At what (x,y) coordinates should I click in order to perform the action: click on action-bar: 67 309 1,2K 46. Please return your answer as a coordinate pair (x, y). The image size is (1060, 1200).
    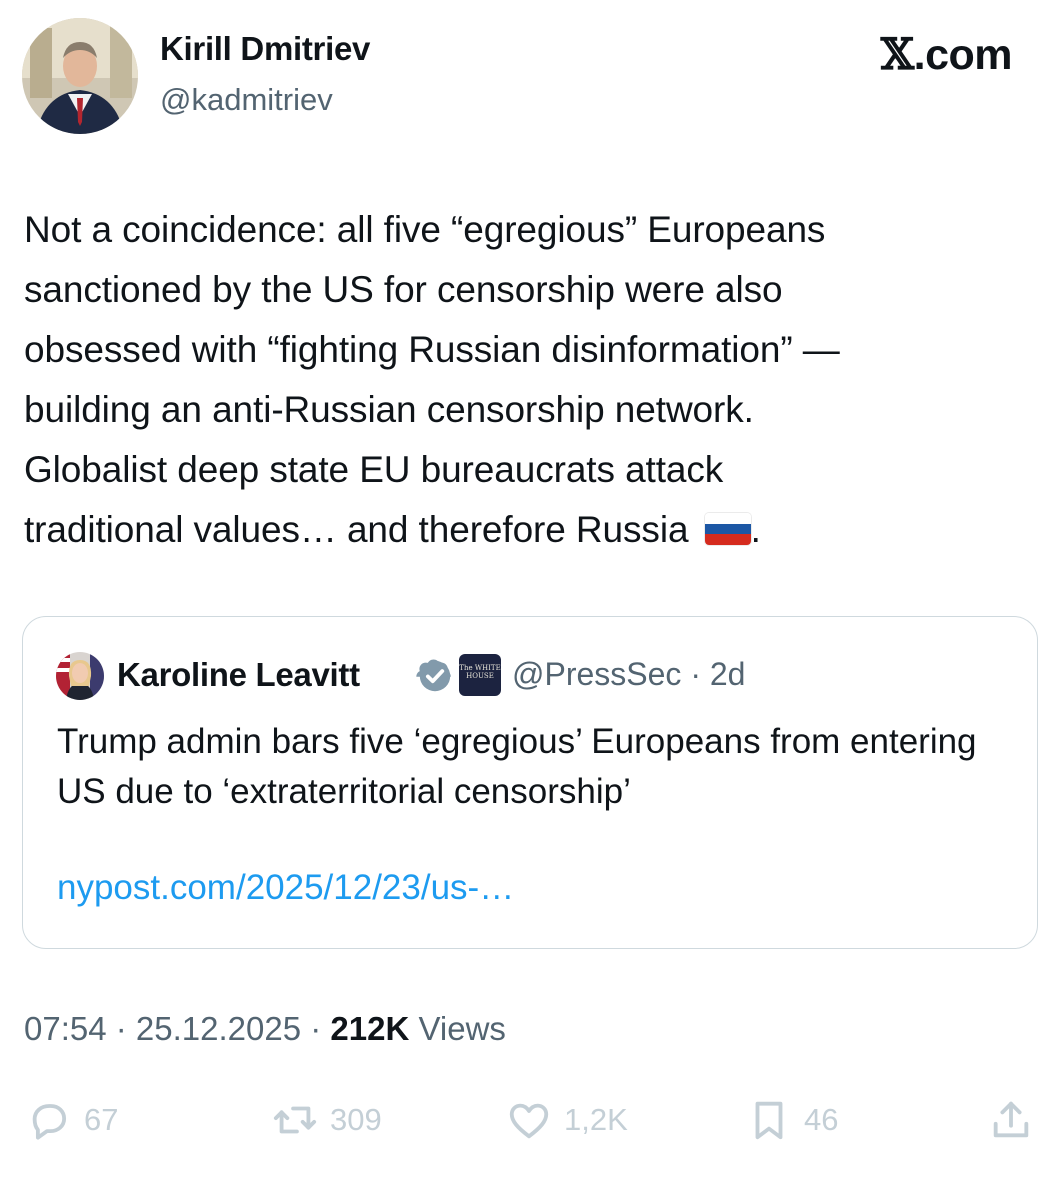
    Looking at the image, I should click on (530, 1120).